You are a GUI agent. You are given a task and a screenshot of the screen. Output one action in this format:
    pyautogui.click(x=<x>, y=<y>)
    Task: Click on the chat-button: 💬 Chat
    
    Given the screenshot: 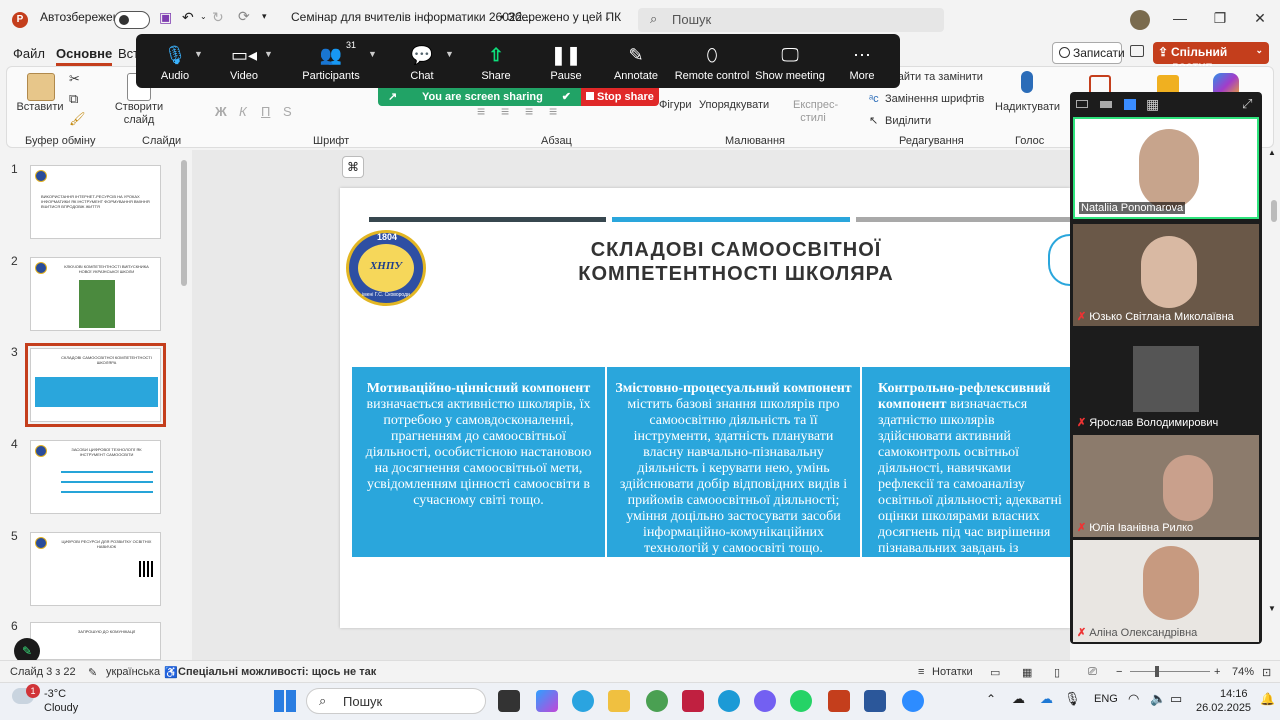 What is the action you would take?
    pyautogui.click(x=422, y=63)
    